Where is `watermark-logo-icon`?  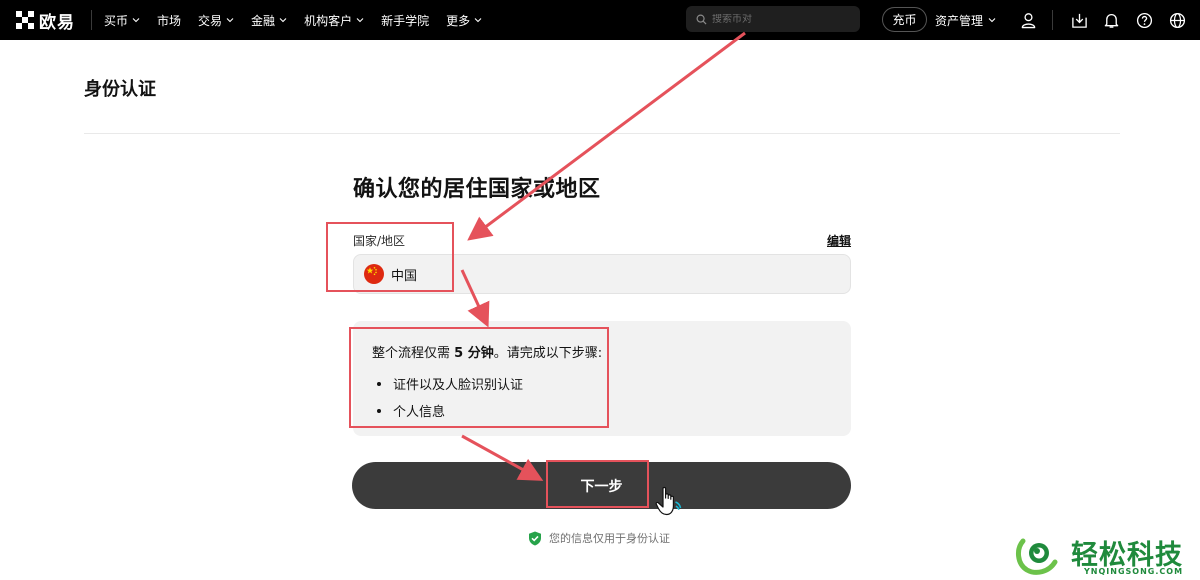 watermark-logo-icon is located at coordinates (1037, 556).